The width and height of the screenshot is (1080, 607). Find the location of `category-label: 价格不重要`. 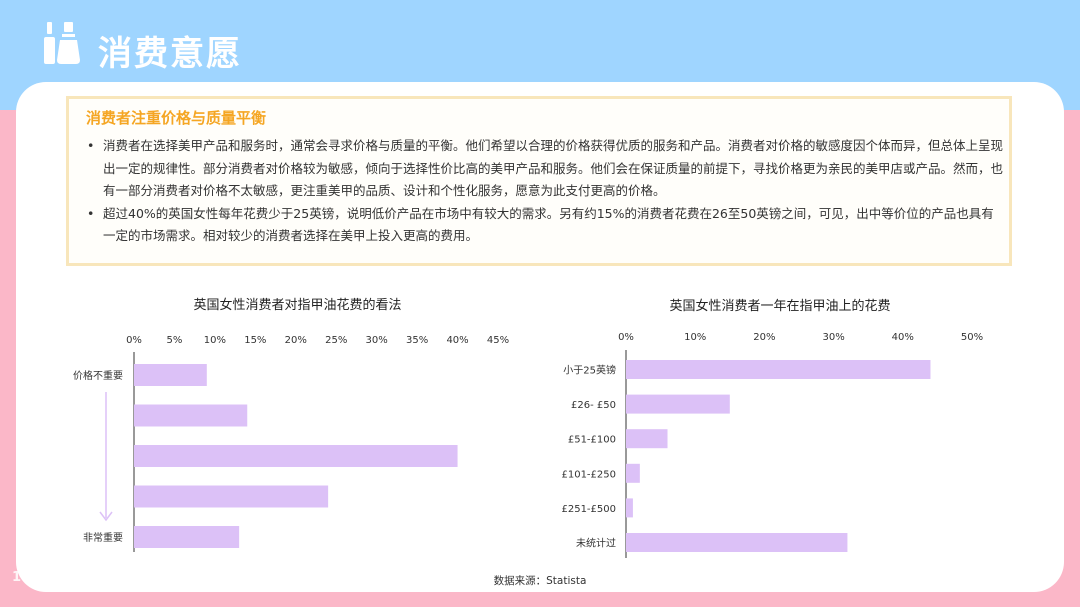

category-label: 价格不重要 is located at coordinates (98, 375).